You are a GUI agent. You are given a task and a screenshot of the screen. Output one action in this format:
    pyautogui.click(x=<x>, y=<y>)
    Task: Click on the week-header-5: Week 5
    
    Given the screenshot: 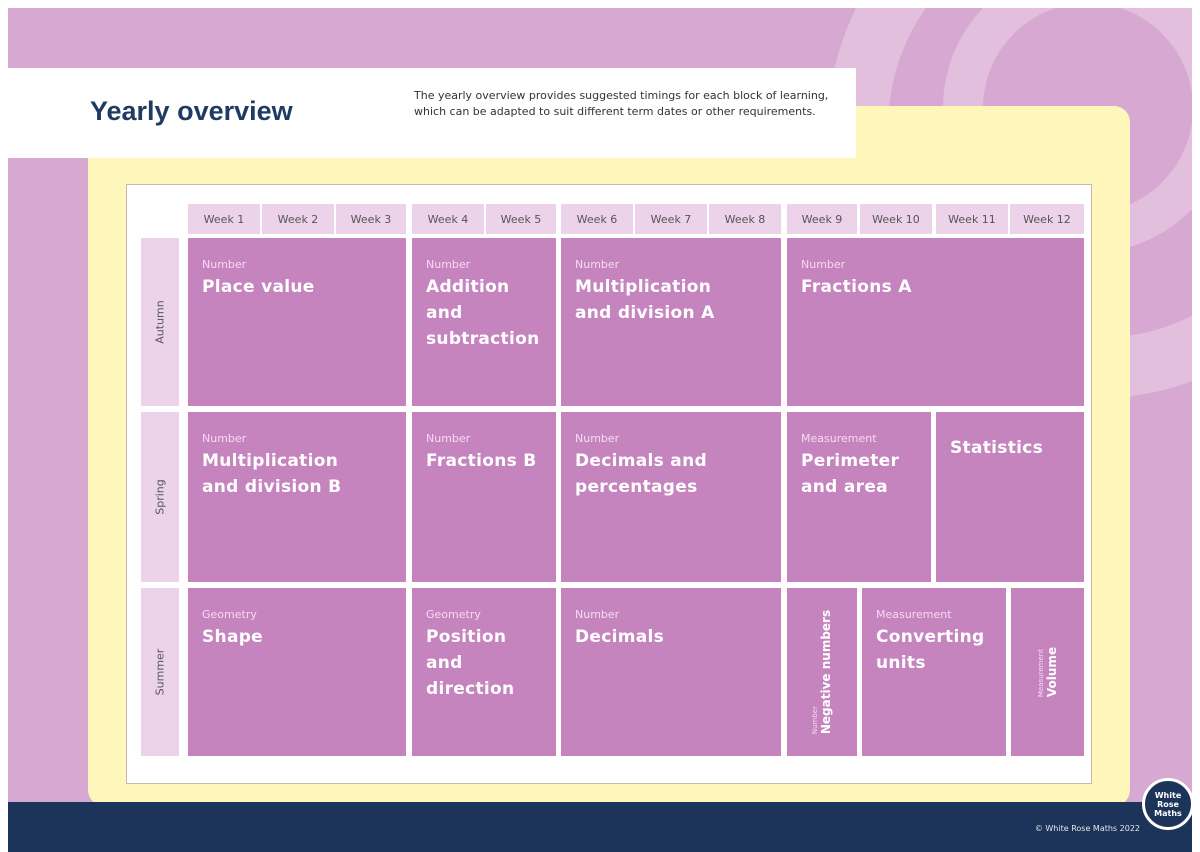 What is the action you would take?
    pyautogui.click(x=521, y=219)
    